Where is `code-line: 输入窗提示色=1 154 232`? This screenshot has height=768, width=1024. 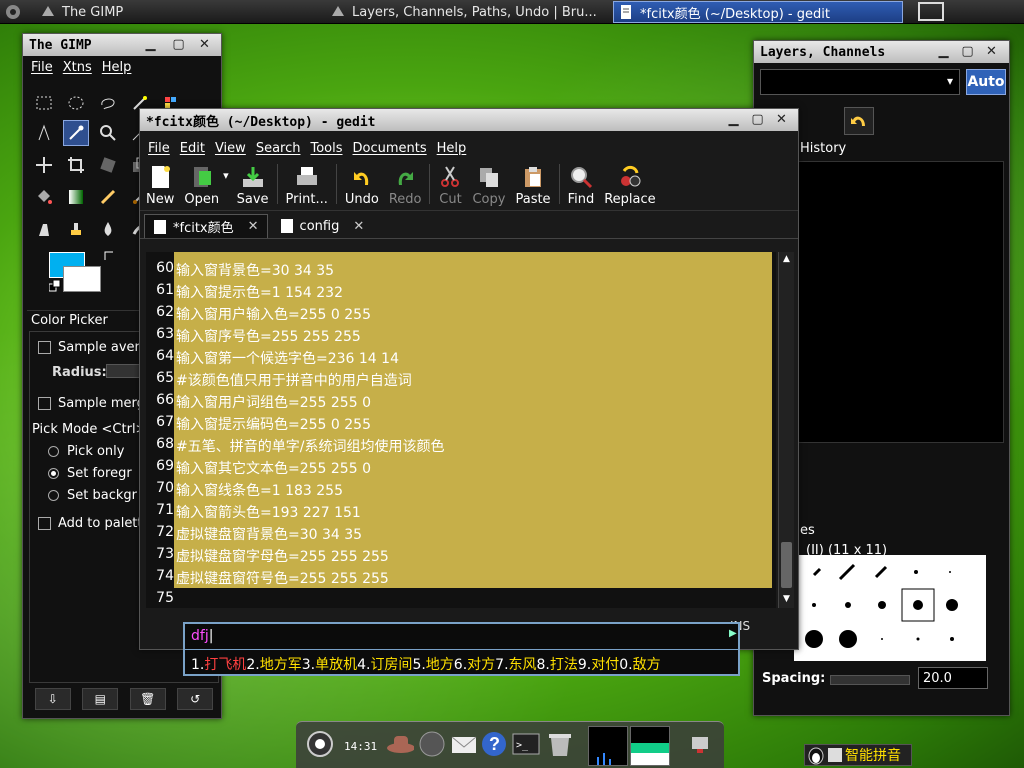 code-line: 输入窗提示色=1 154 232 is located at coordinates (259, 292).